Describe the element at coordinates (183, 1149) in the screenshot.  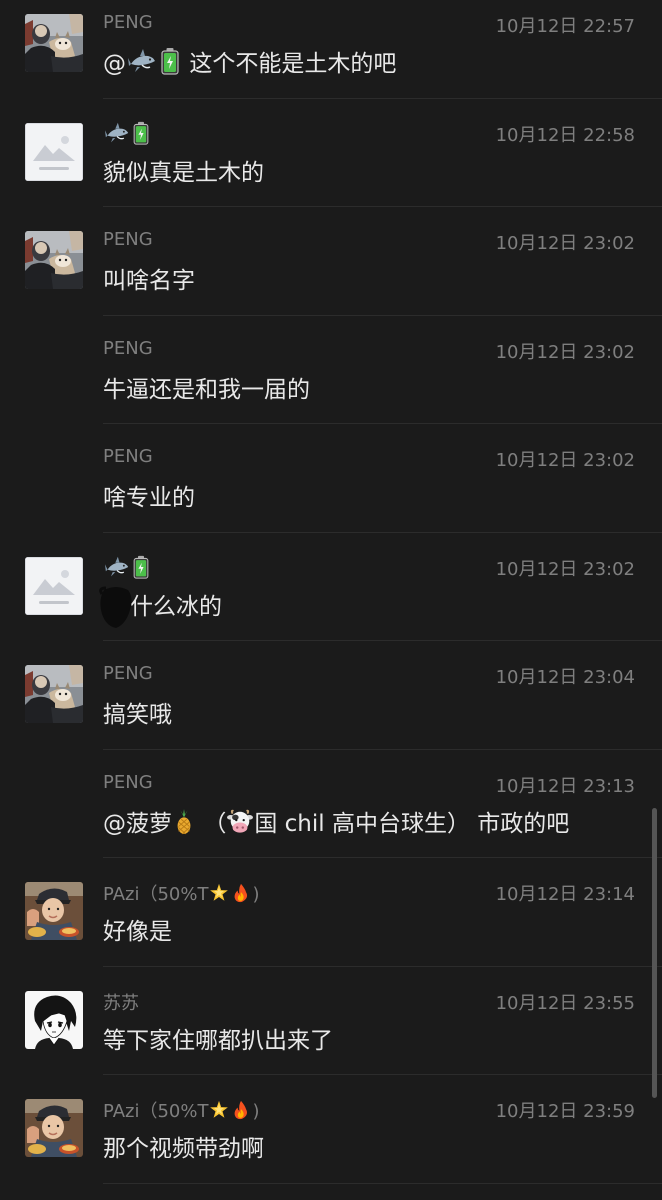
I see `message-text: 那个视频带劲啊` at that location.